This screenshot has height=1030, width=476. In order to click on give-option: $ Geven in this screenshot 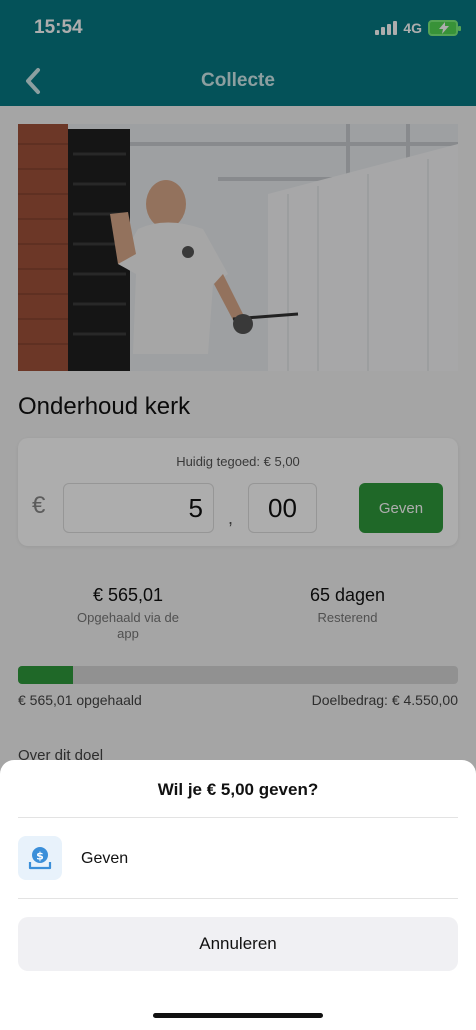, I will do `click(238, 858)`.